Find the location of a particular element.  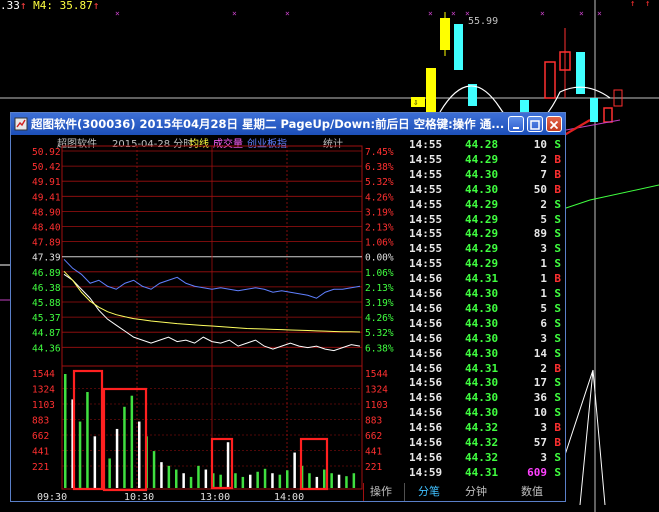

tab-operate: 操作 is located at coordinates (381, 492).